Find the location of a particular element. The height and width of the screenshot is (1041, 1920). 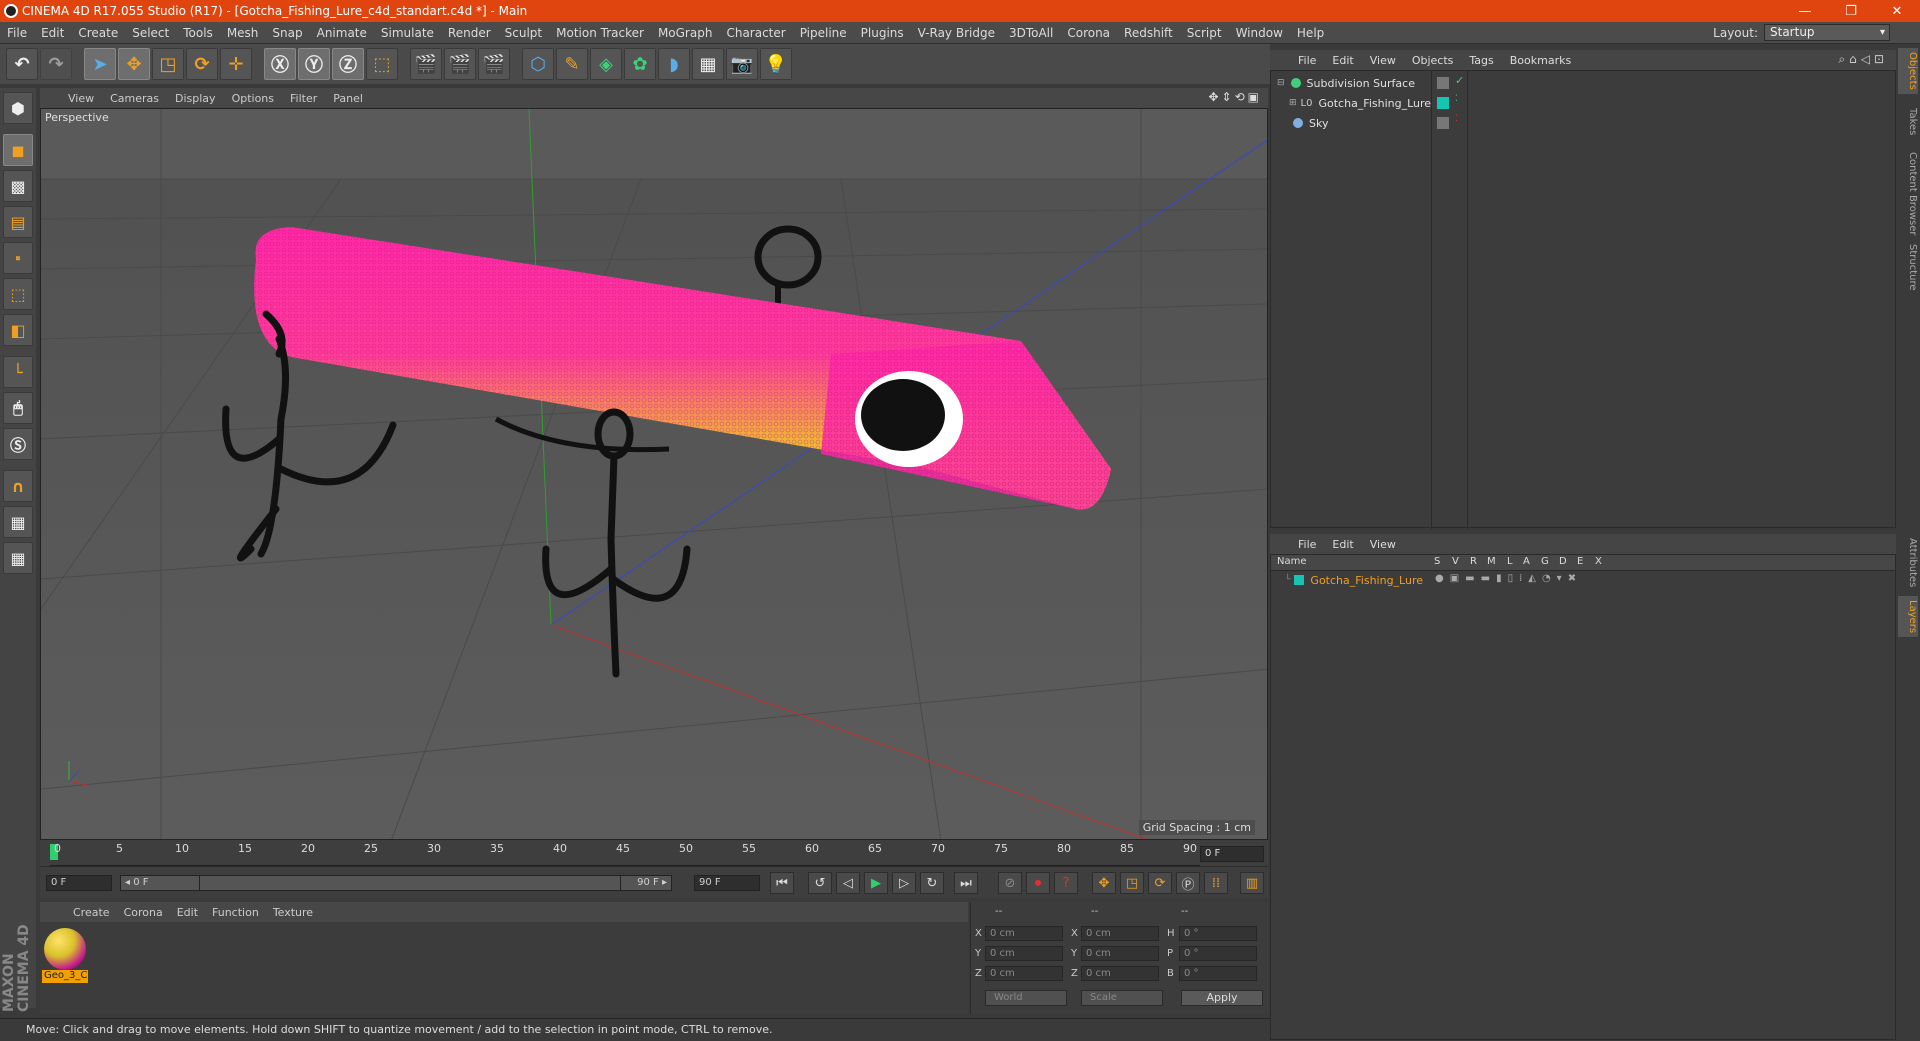

range-end-slider: 90 F ▸ is located at coordinates (646, 883).